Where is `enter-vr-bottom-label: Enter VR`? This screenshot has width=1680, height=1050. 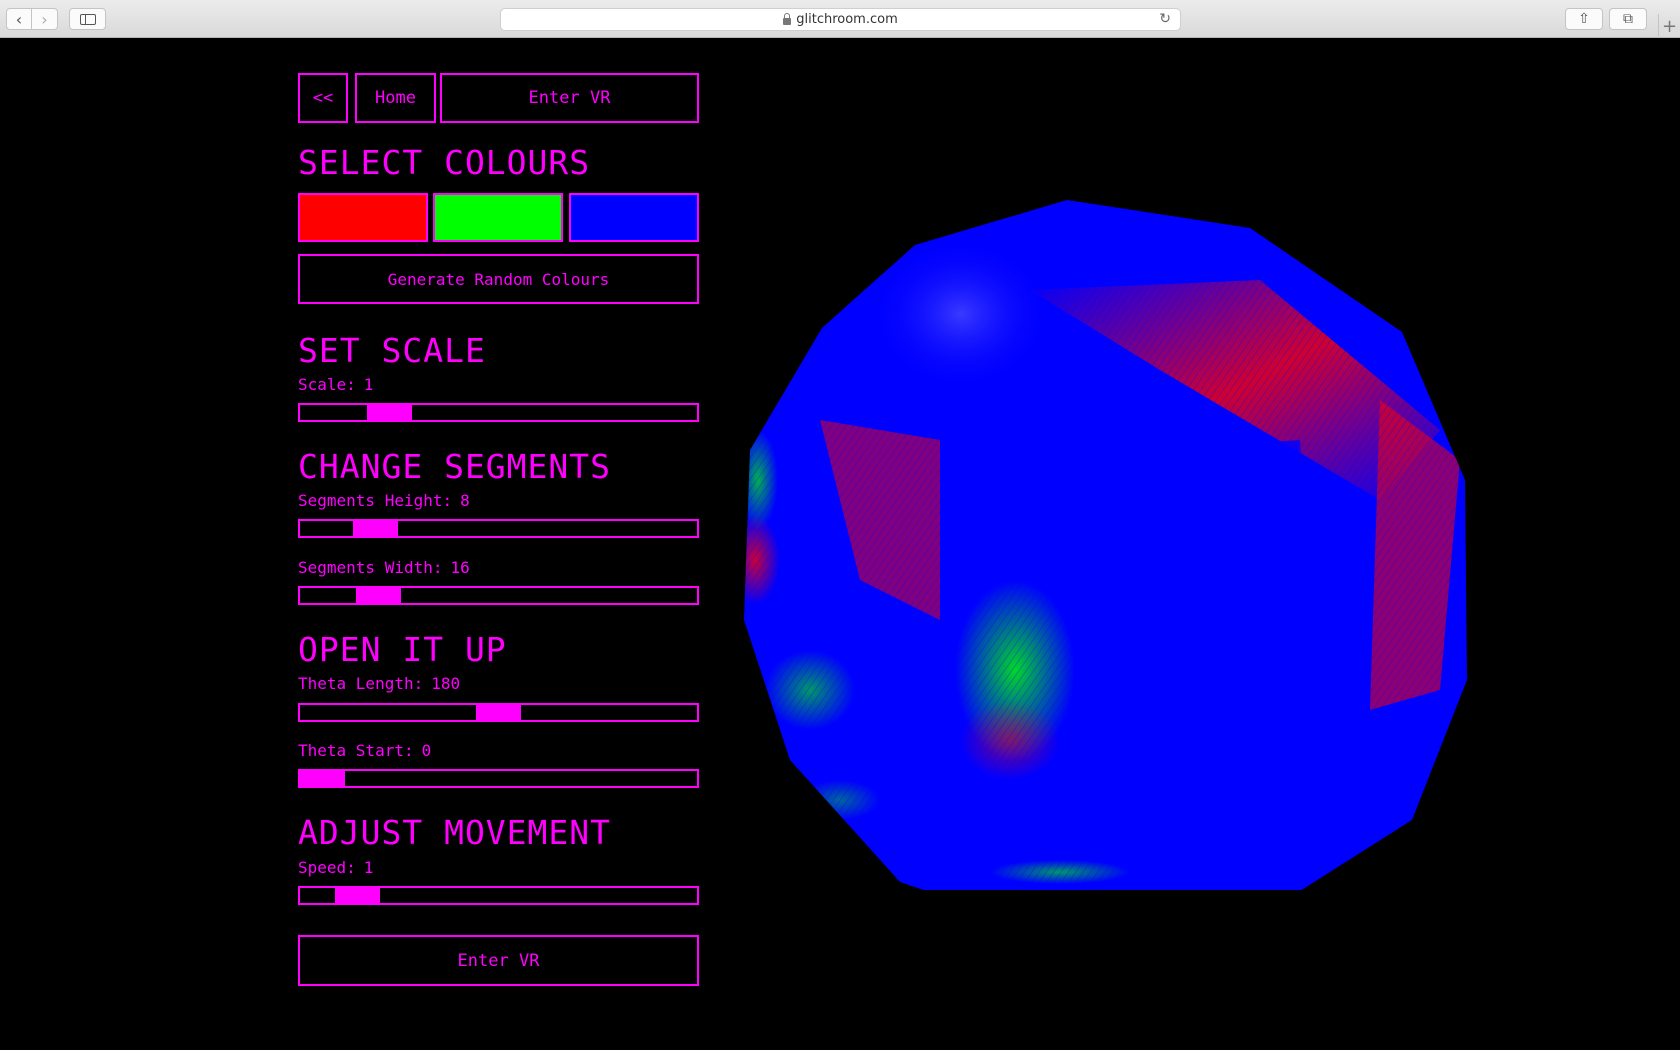
enter-vr-bottom-label: Enter VR is located at coordinates (498, 960).